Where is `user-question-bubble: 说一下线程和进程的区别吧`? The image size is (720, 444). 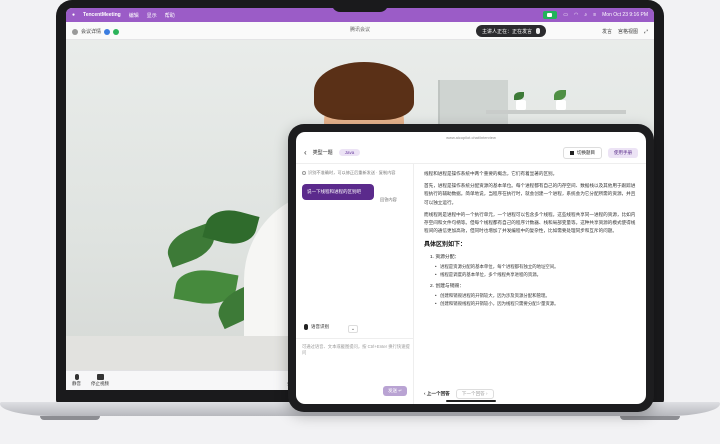 user-question-bubble: 说一下线程和进程的区别吧 is located at coordinates (338, 192).